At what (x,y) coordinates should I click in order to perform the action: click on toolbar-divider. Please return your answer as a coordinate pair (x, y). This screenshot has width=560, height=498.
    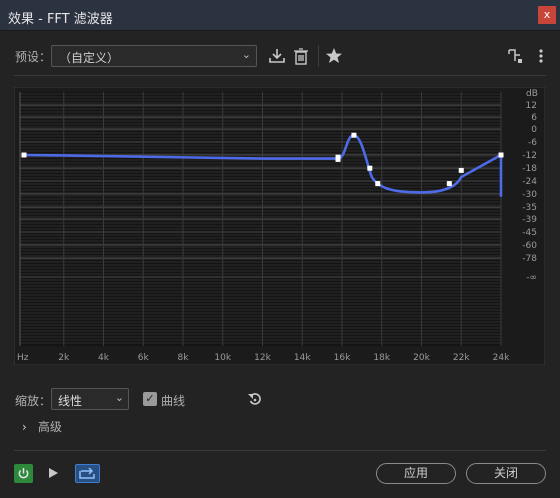
    Looking at the image, I should click on (318, 56).